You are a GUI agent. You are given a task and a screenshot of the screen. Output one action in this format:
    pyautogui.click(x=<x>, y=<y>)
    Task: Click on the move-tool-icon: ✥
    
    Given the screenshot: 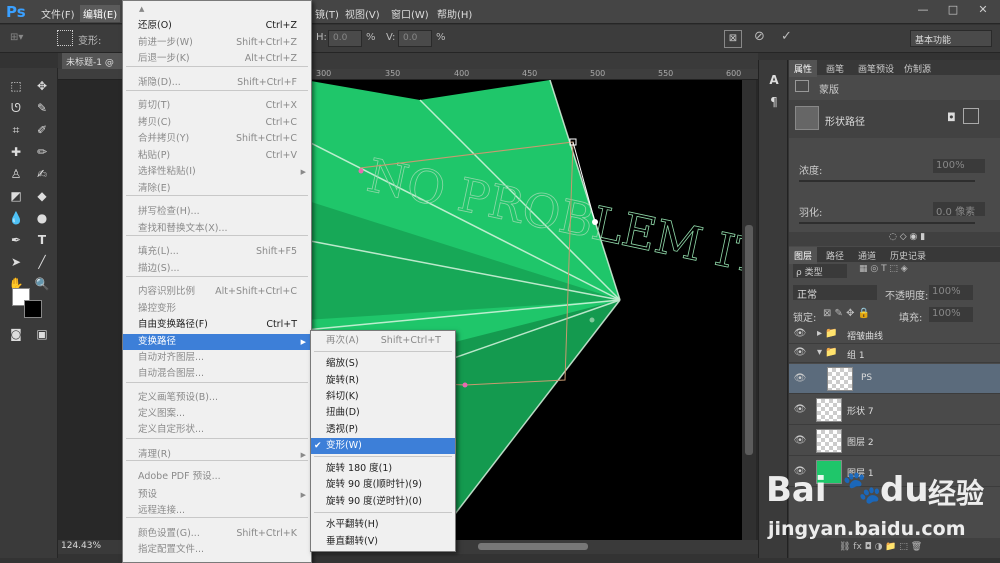 What is the action you would take?
    pyautogui.click(x=42, y=86)
    